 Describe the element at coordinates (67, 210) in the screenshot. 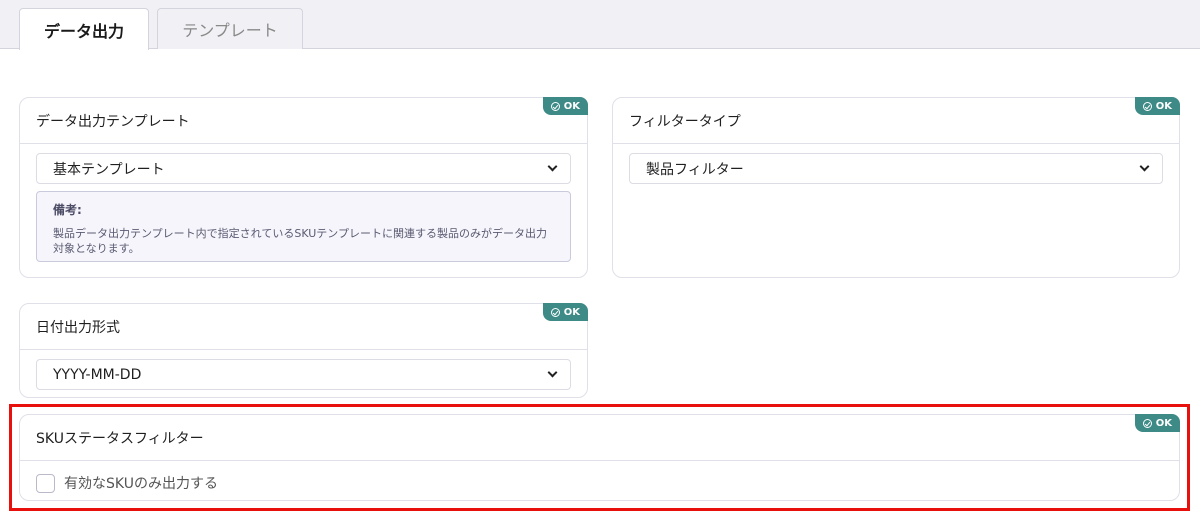

I see `note-title: 備考:` at that location.